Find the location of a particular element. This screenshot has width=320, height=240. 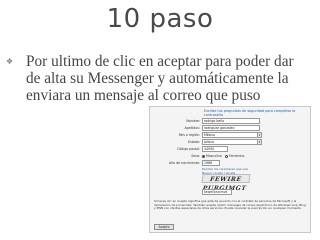

first-name-field: rodrigo bello is located at coordinates (231, 121).